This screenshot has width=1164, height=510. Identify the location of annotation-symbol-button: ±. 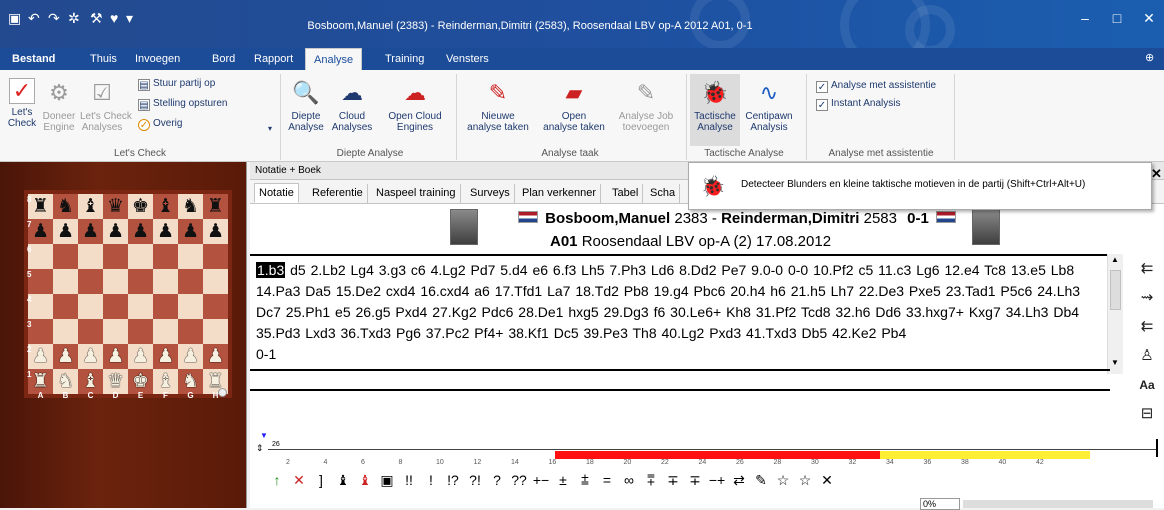
(563, 480).